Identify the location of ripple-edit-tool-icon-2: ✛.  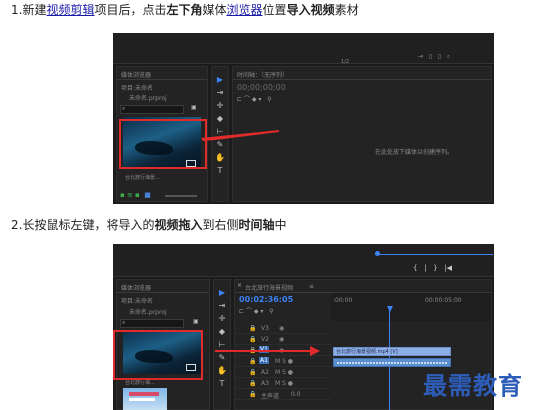
(222, 318).